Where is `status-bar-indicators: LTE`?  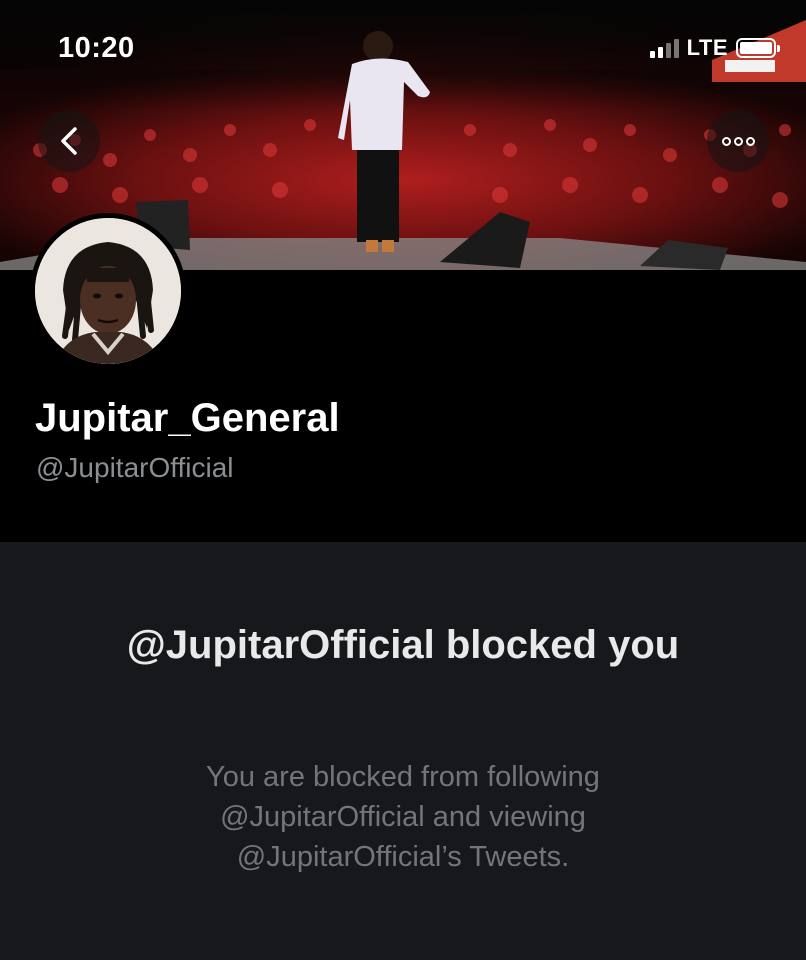 status-bar-indicators: LTE is located at coordinates (714, 48).